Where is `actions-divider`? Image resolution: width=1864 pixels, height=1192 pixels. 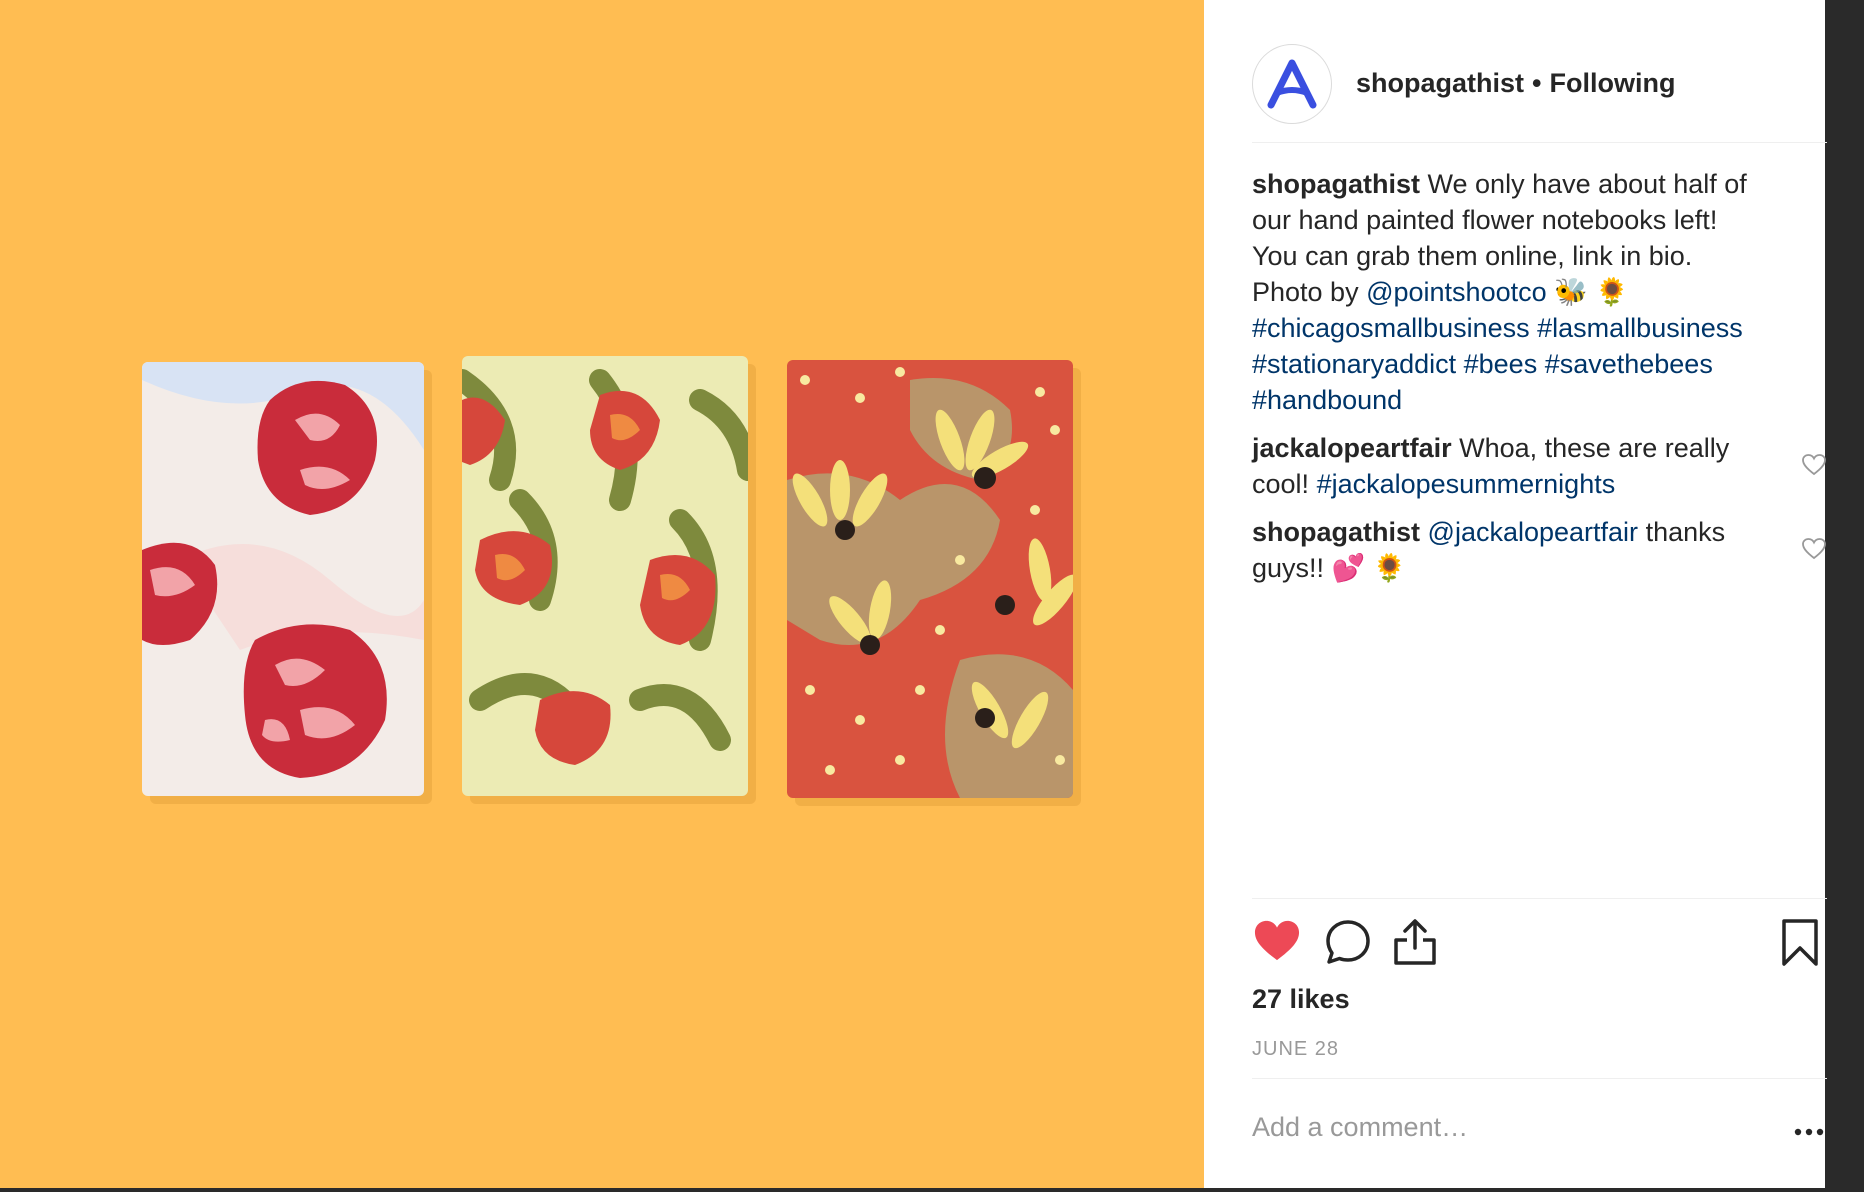
actions-divider is located at coordinates (1539, 898).